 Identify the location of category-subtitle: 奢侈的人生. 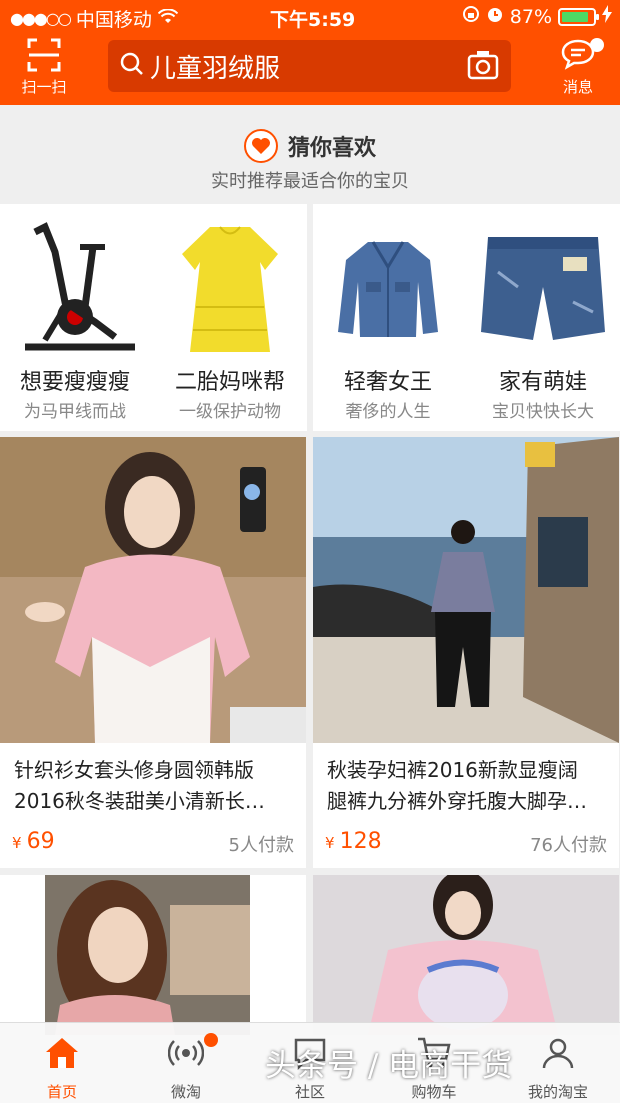
(388, 412).